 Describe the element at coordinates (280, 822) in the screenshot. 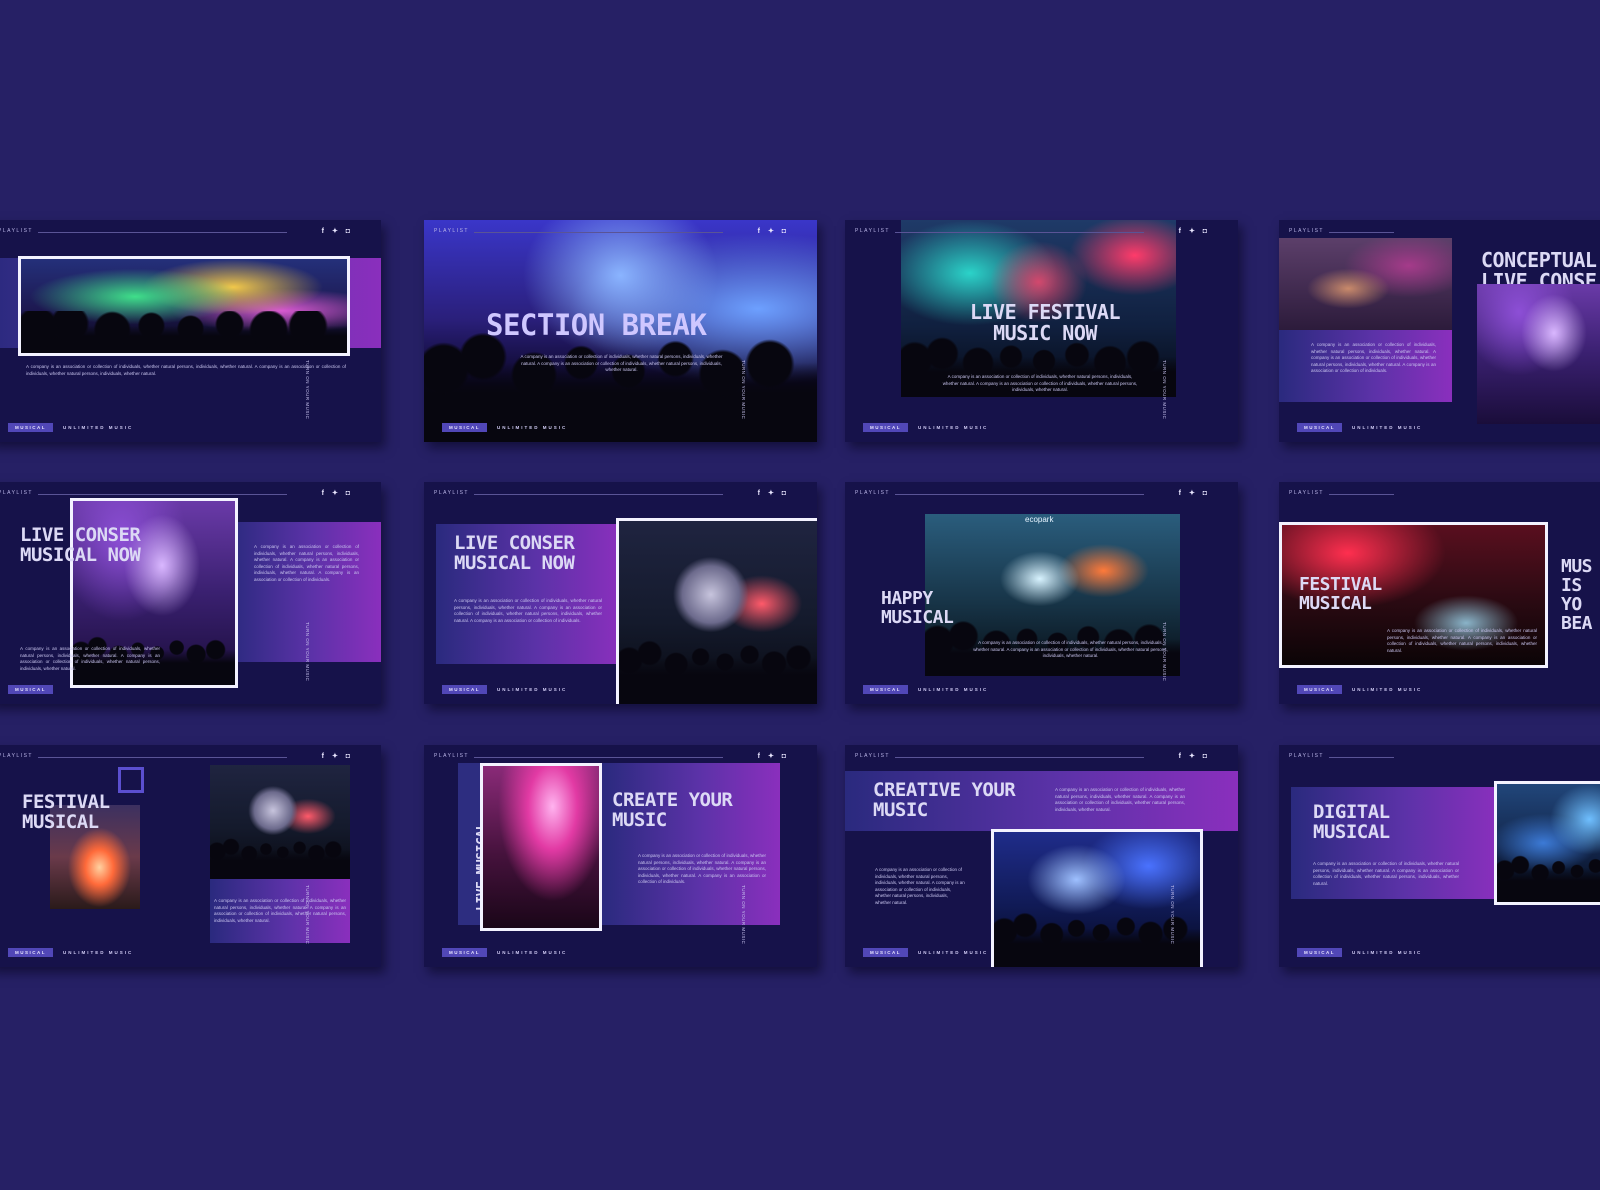

I see `photo-globe` at that location.